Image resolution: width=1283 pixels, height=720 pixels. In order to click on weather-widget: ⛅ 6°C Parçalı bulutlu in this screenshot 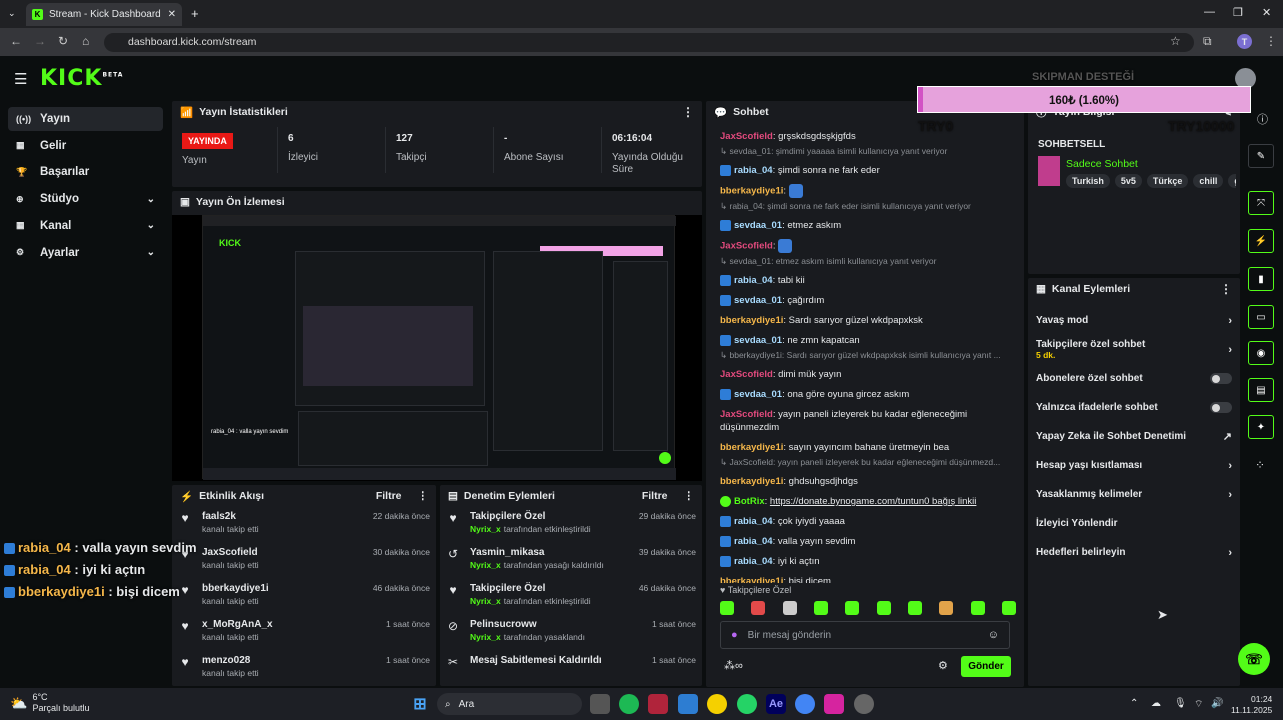, I will do `click(49, 703)`.